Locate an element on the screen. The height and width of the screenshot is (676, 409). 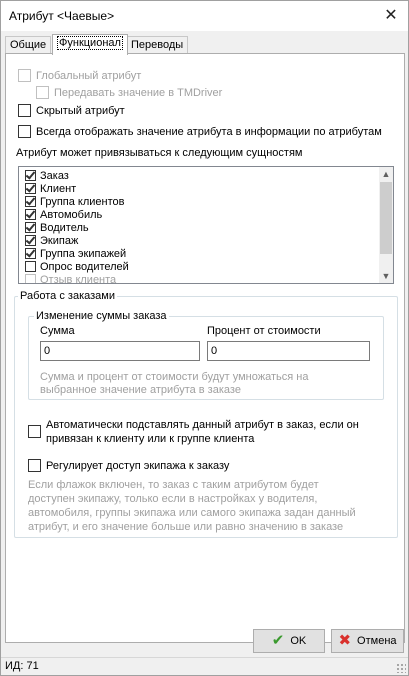
tab-general: Общие is located at coordinates (28, 45).